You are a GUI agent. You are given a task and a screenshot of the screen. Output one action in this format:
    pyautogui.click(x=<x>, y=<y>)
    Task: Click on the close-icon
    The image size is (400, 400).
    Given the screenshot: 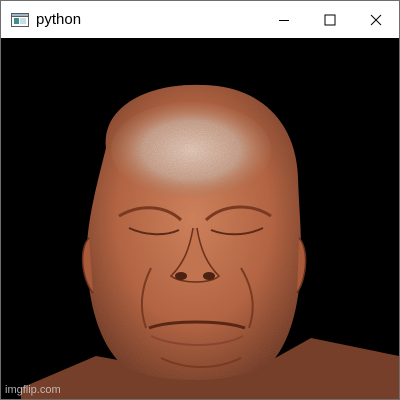 What is the action you would take?
    pyautogui.click(x=376, y=19)
    